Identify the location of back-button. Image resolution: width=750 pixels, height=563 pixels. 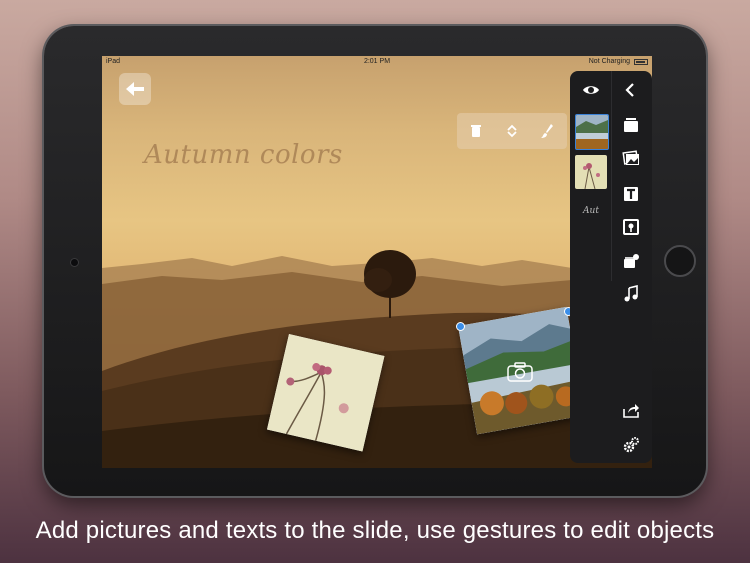
(135, 89).